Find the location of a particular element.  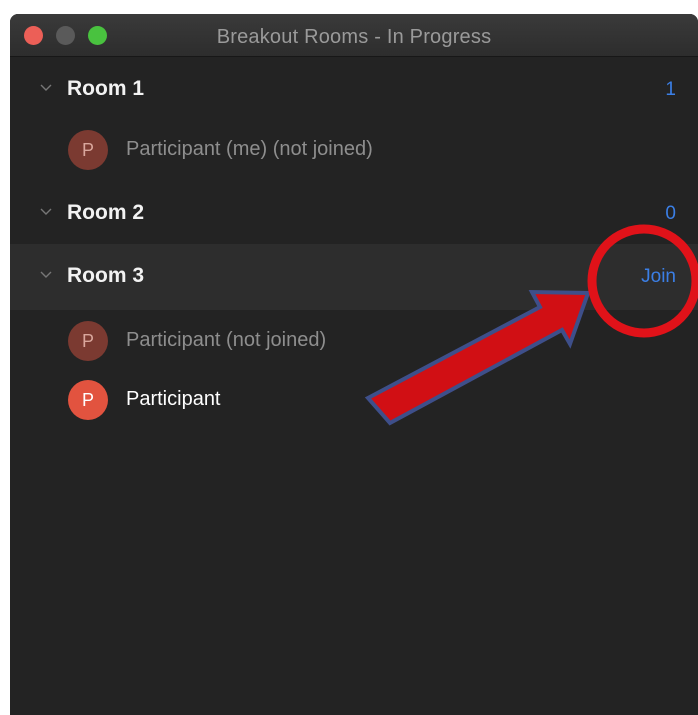

window-title: Breakout Rooms - In Progress is located at coordinates (354, 37).